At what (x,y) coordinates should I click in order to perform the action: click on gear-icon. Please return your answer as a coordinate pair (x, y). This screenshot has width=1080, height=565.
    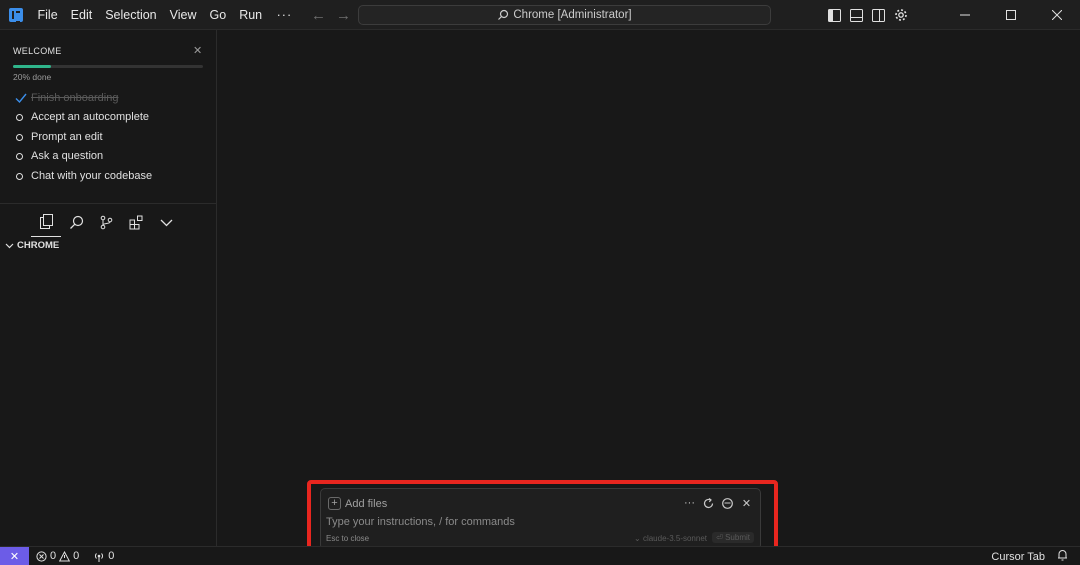
    Looking at the image, I should click on (900, 15).